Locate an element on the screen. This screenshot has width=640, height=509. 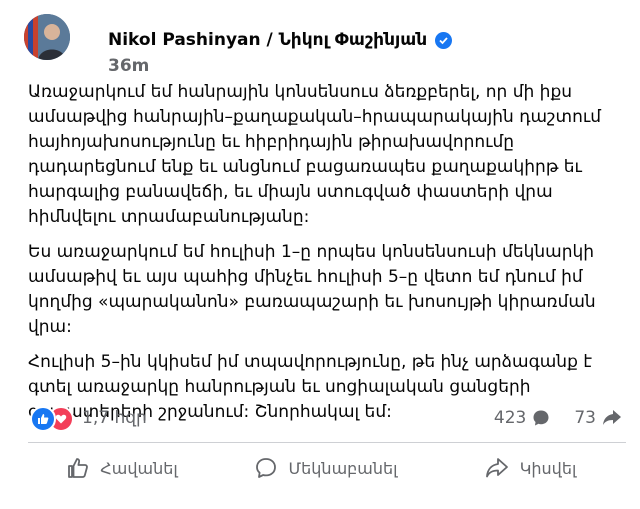
comment-bubble-icon is located at coordinates (266, 468).